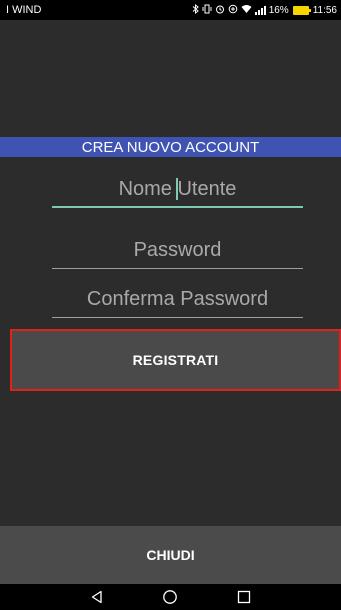  What do you see at coordinates (244, 597) in the screenshot?
I see `recents-icon` at bounding box center [244, 597].